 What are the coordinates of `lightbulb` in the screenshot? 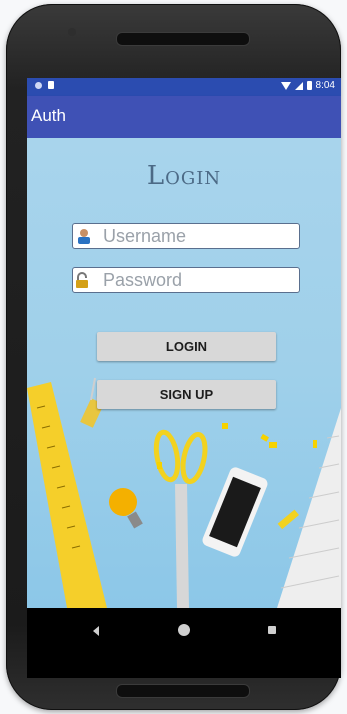 It's located at (126, 508).